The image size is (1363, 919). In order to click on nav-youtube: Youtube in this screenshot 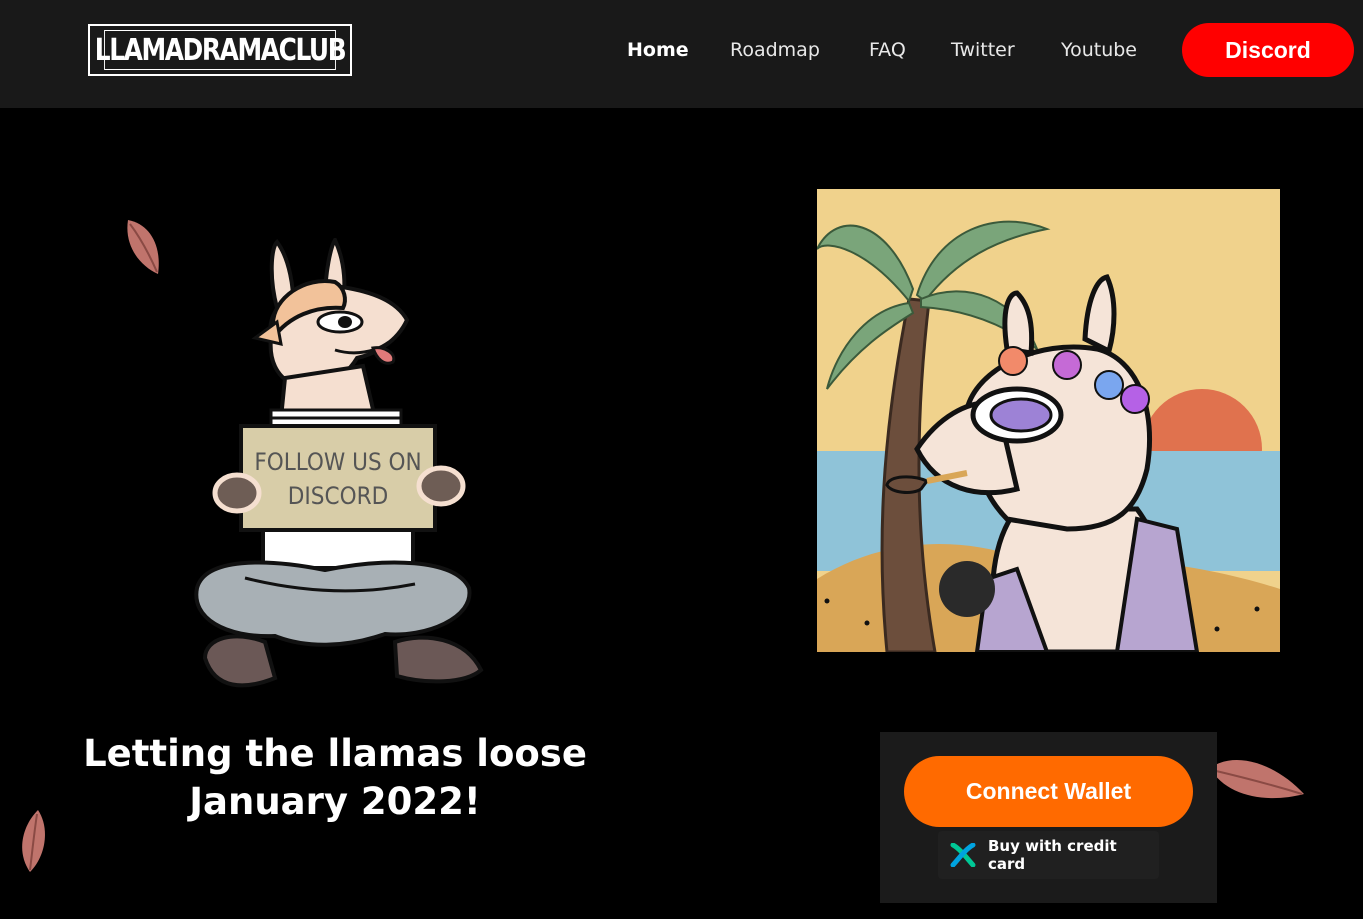, I will do `click(1099, 50)`.